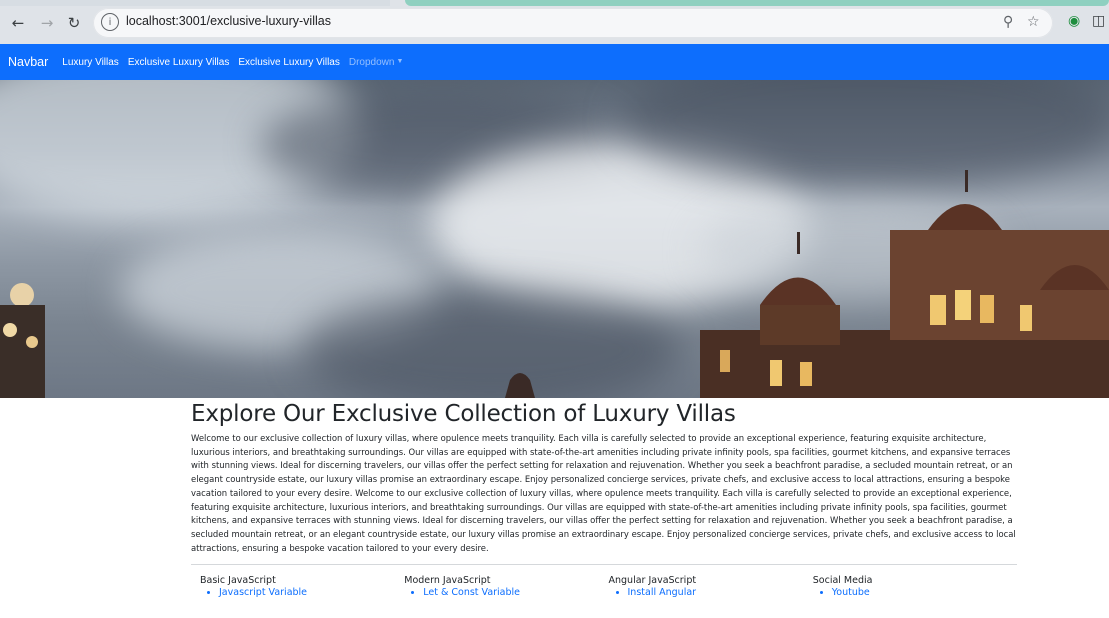 The width and height of the screenshot is (1109, 618). What do you see at coordinates (1008, 22) in the screenshot?
I see `zoom-icon: ⚲` at bounding box center [1008, 22].